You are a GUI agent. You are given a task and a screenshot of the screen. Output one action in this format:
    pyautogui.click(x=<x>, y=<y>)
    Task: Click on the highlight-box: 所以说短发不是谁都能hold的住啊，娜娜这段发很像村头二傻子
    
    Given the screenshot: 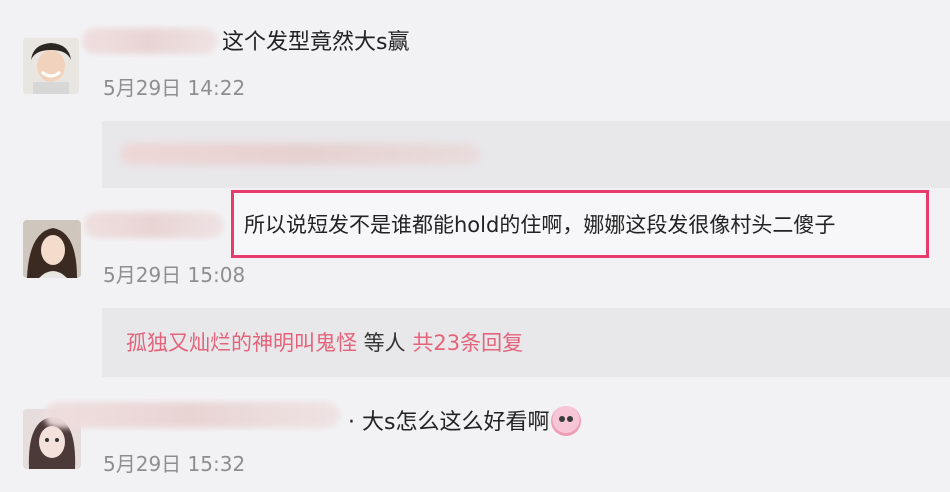 What is the action you would take?
    pyautogui.click(x=580, y=224)
    